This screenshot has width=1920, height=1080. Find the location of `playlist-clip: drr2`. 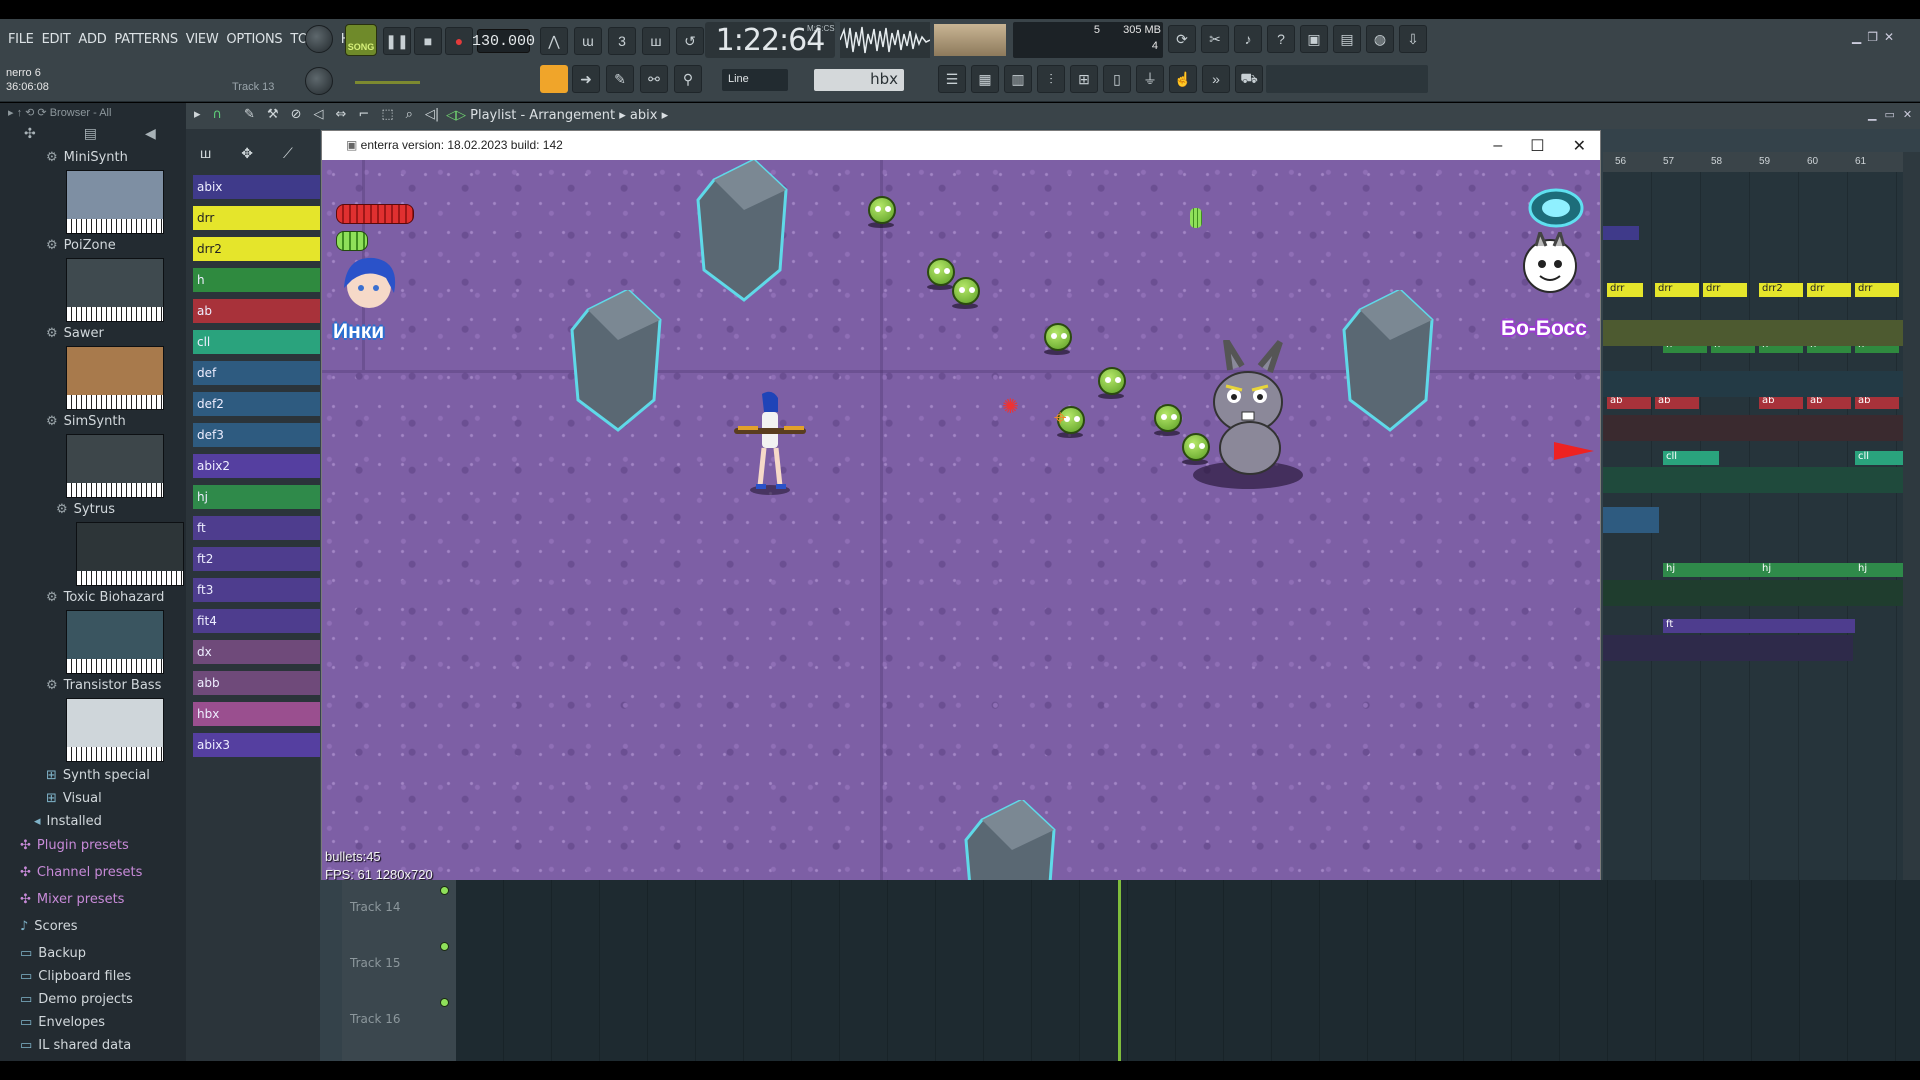

playlist-clip: drr2 is located at coordinates (1781, 290).